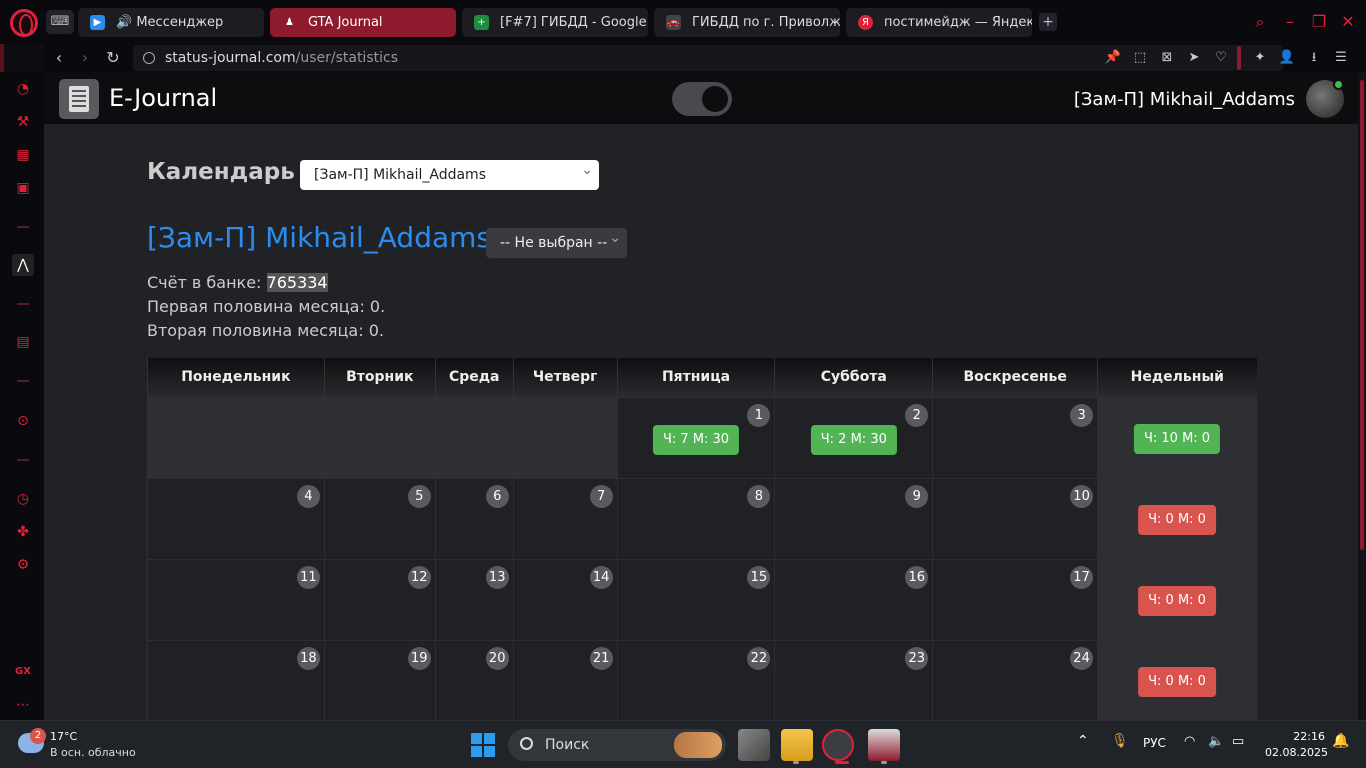 The width and height of the screenshot is (1366, 768). What do you see at coordinates (23, 499) in the screenshot?
I see `history-icon: ◷` at bounding box center [23, 499].